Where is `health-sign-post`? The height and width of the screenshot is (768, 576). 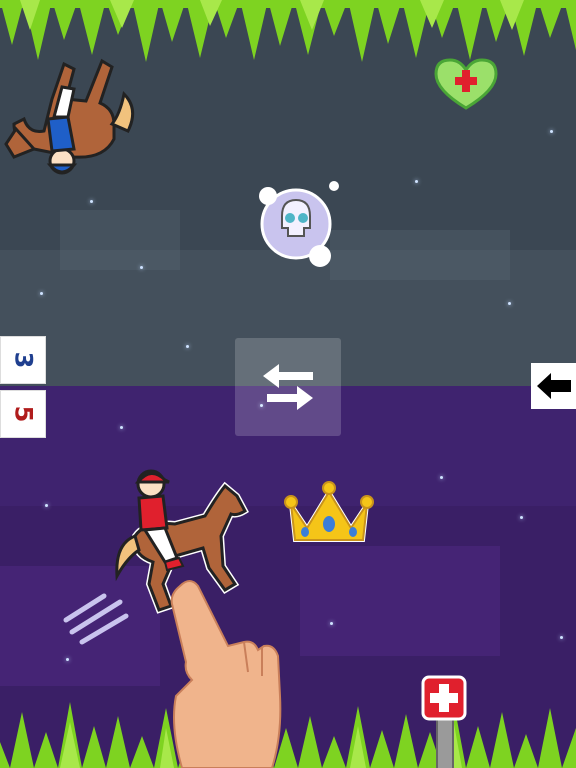
health-sign-post is located at coordinates (445, 741).